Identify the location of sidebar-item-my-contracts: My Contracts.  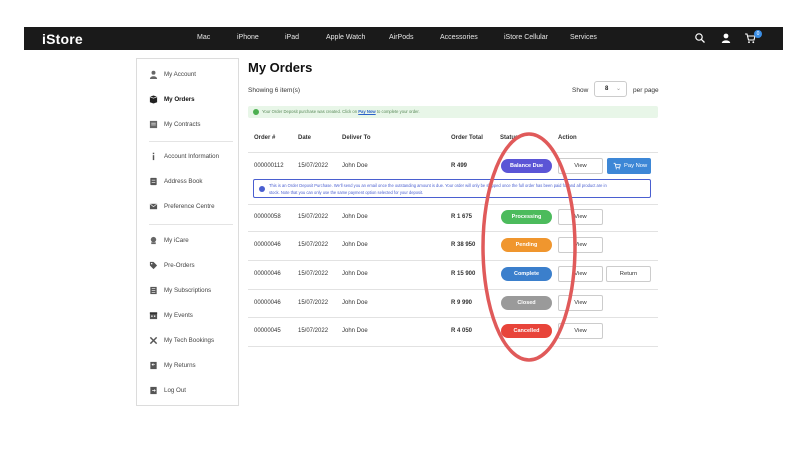
(187, 126).